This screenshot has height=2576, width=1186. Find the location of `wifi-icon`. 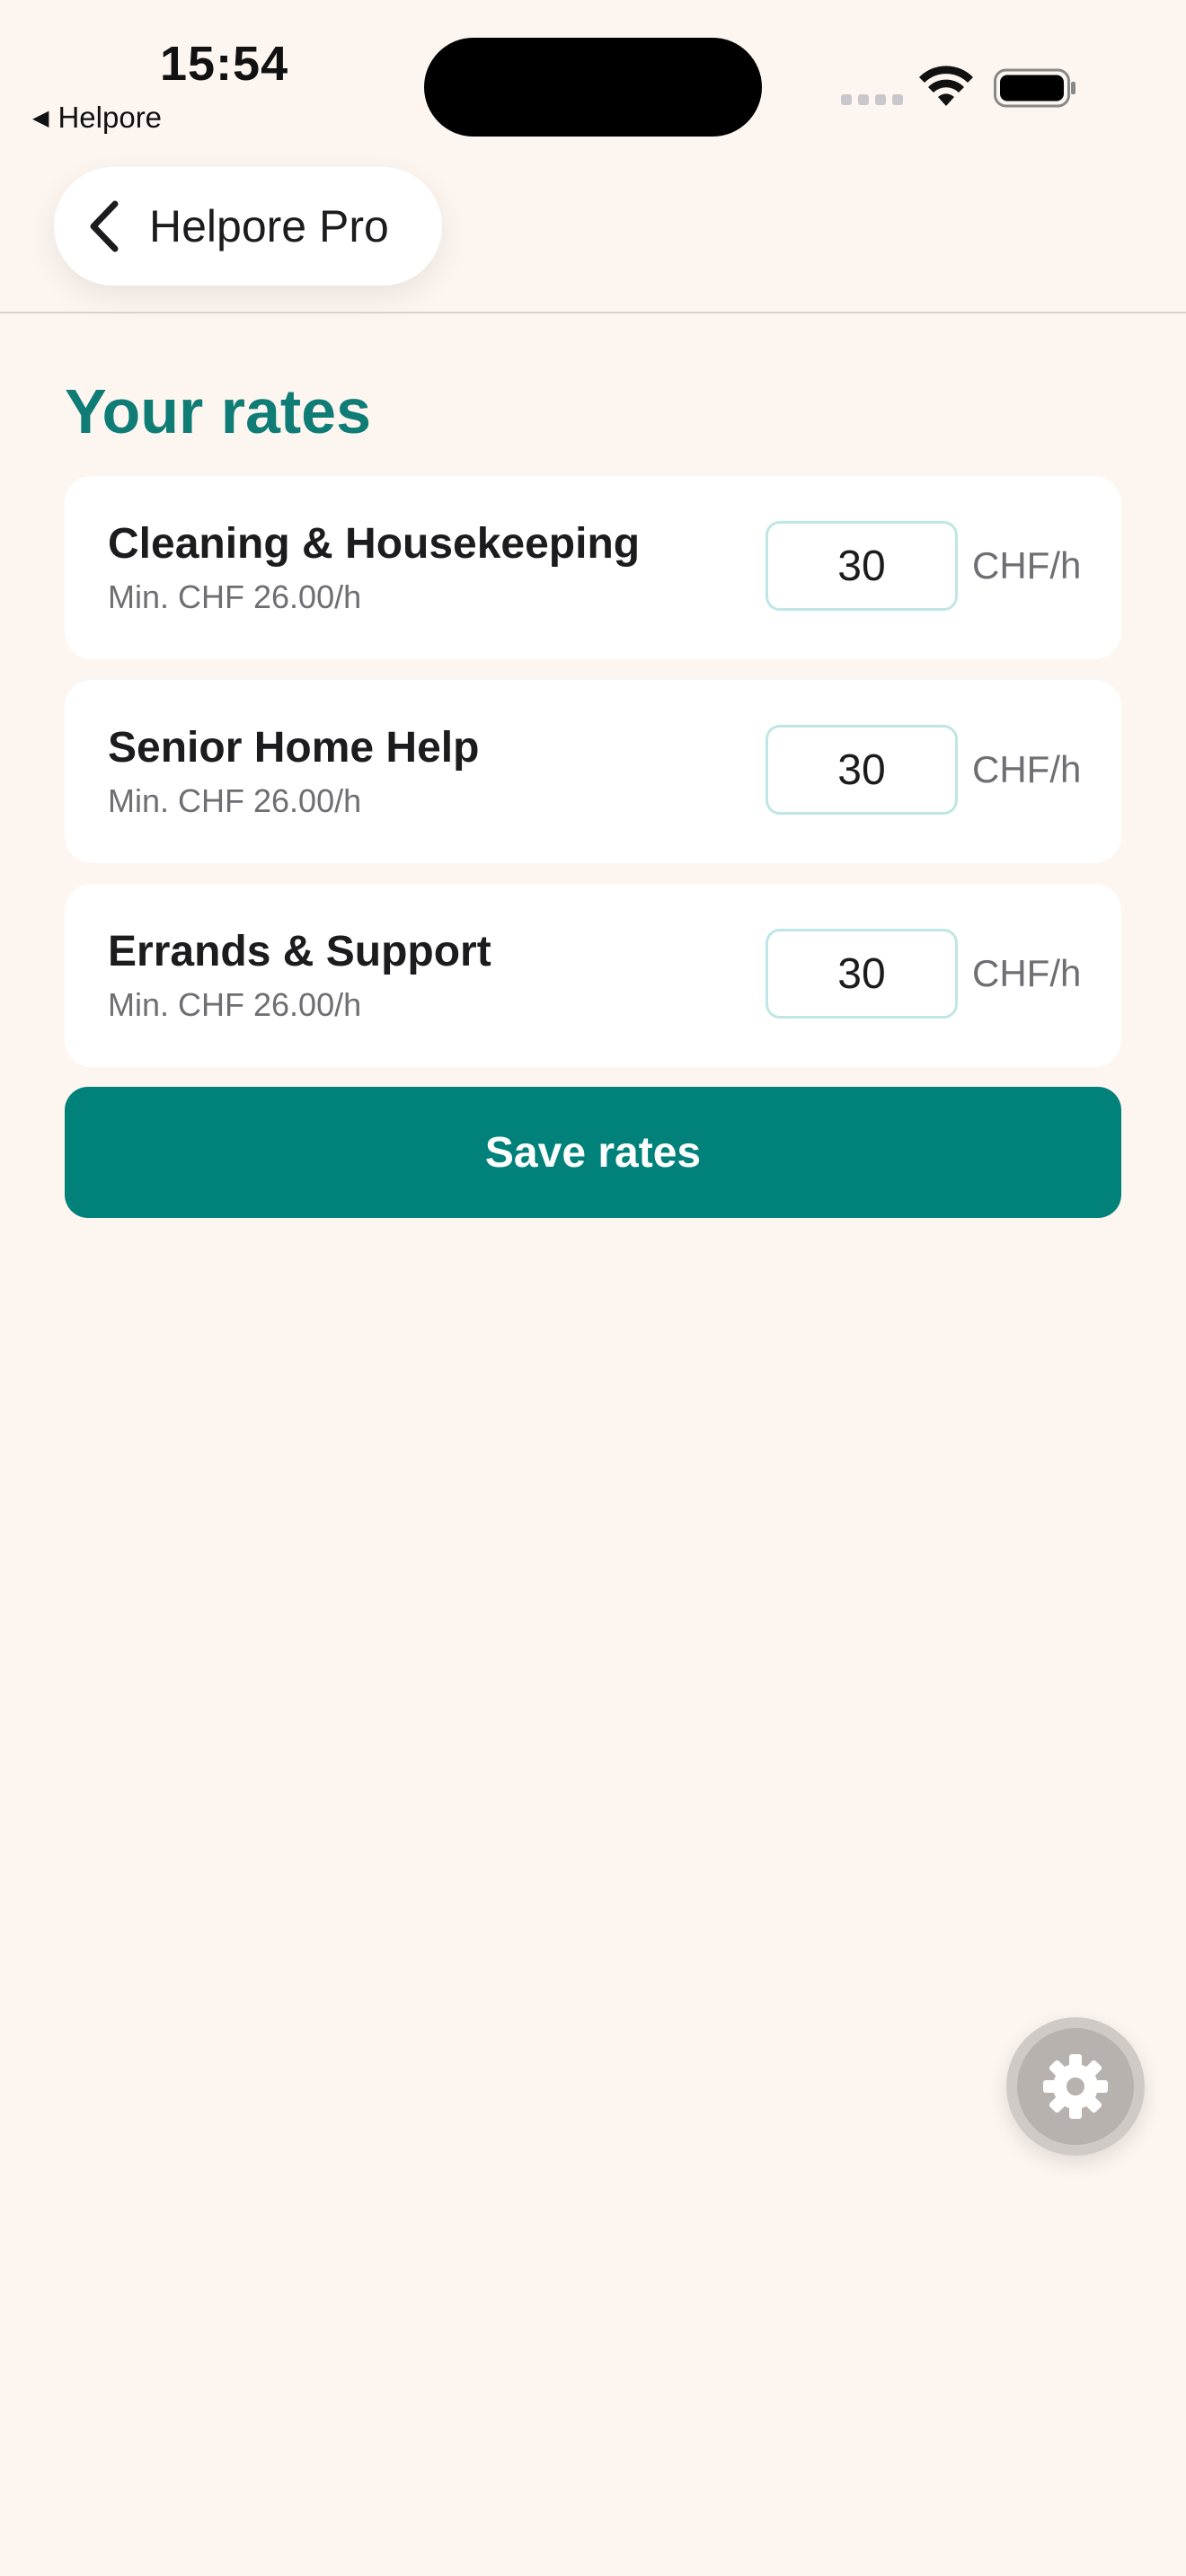

wifi-icon is located at coordinates (946, 86).